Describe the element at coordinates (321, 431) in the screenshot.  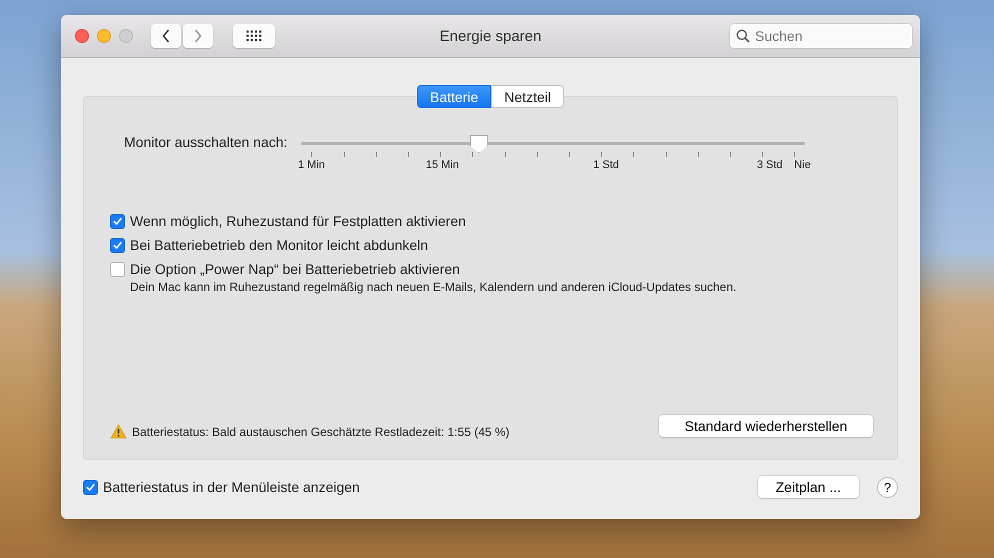
I see `battery-status-text: Batteriestatus: Bald austauschen Geschätzte Restladezeit: 1:55 (45 %)` at that location.